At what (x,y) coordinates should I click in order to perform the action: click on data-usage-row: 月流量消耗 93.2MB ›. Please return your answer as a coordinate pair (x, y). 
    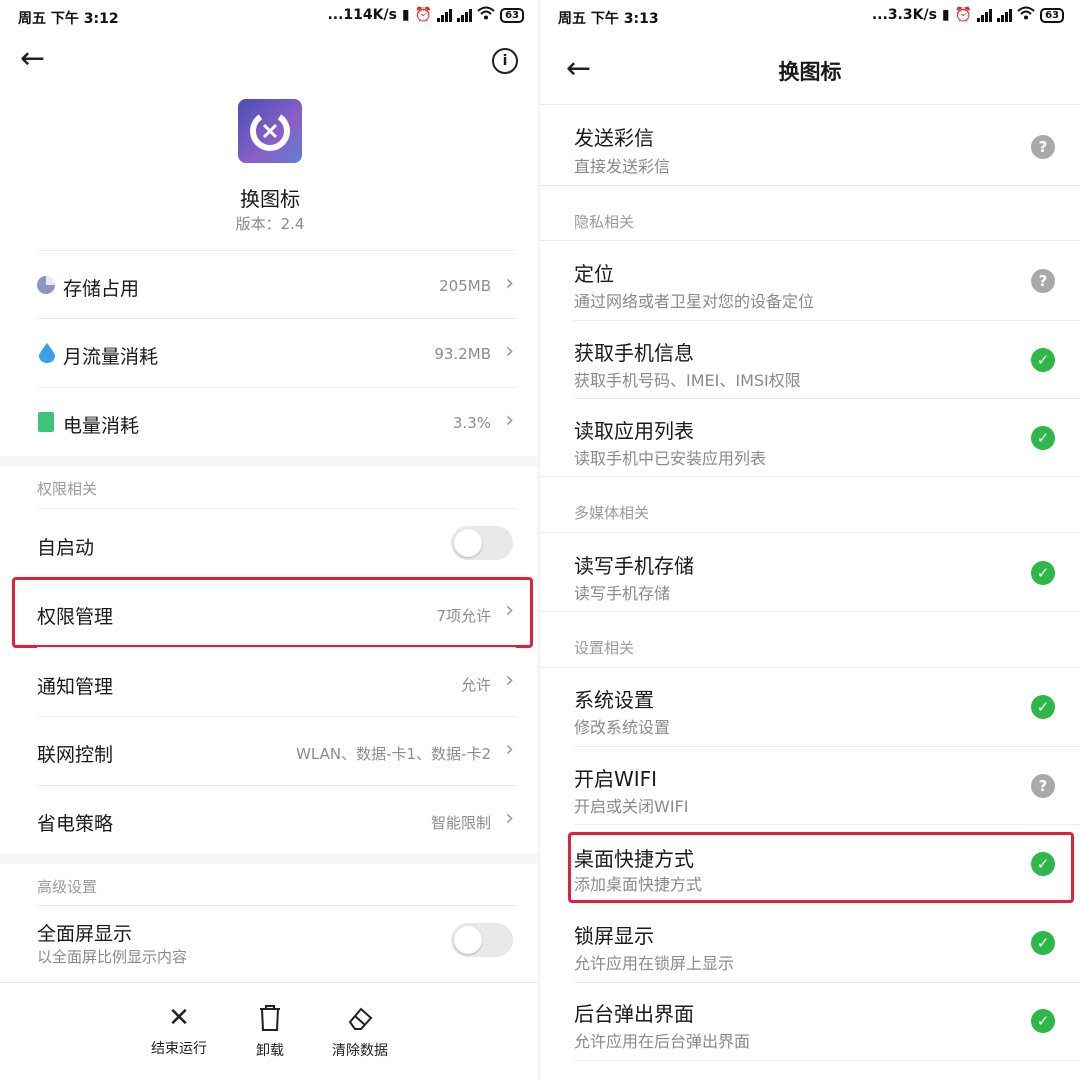
    Looking at the image, I should click on (270, 353).